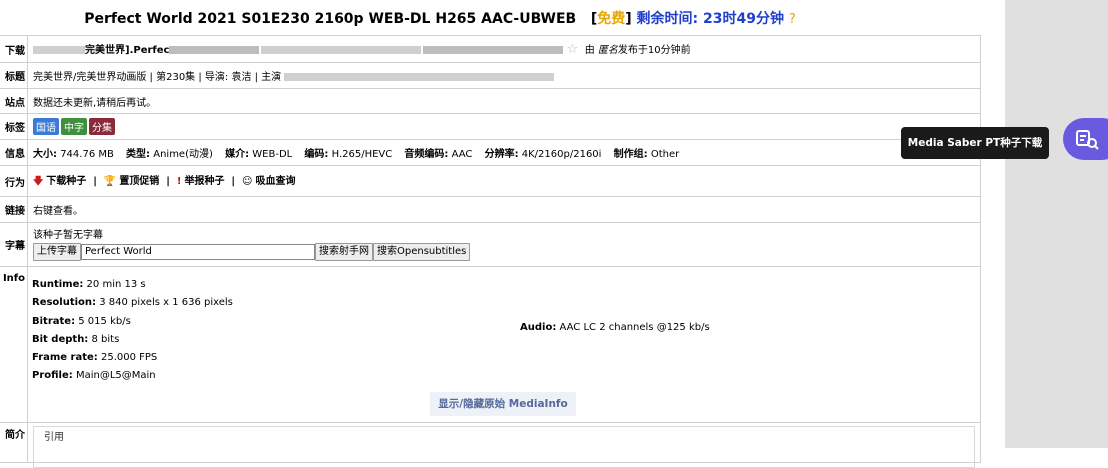  Describe the element at coordinates (115, 376) in the screenshot. I see `profile-value: Main@L5@Main` at that location.